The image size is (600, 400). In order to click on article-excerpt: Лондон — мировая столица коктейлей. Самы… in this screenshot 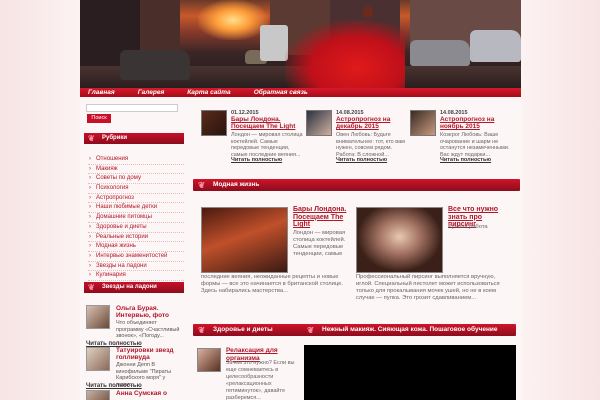, I will do `click(319, 243)`.